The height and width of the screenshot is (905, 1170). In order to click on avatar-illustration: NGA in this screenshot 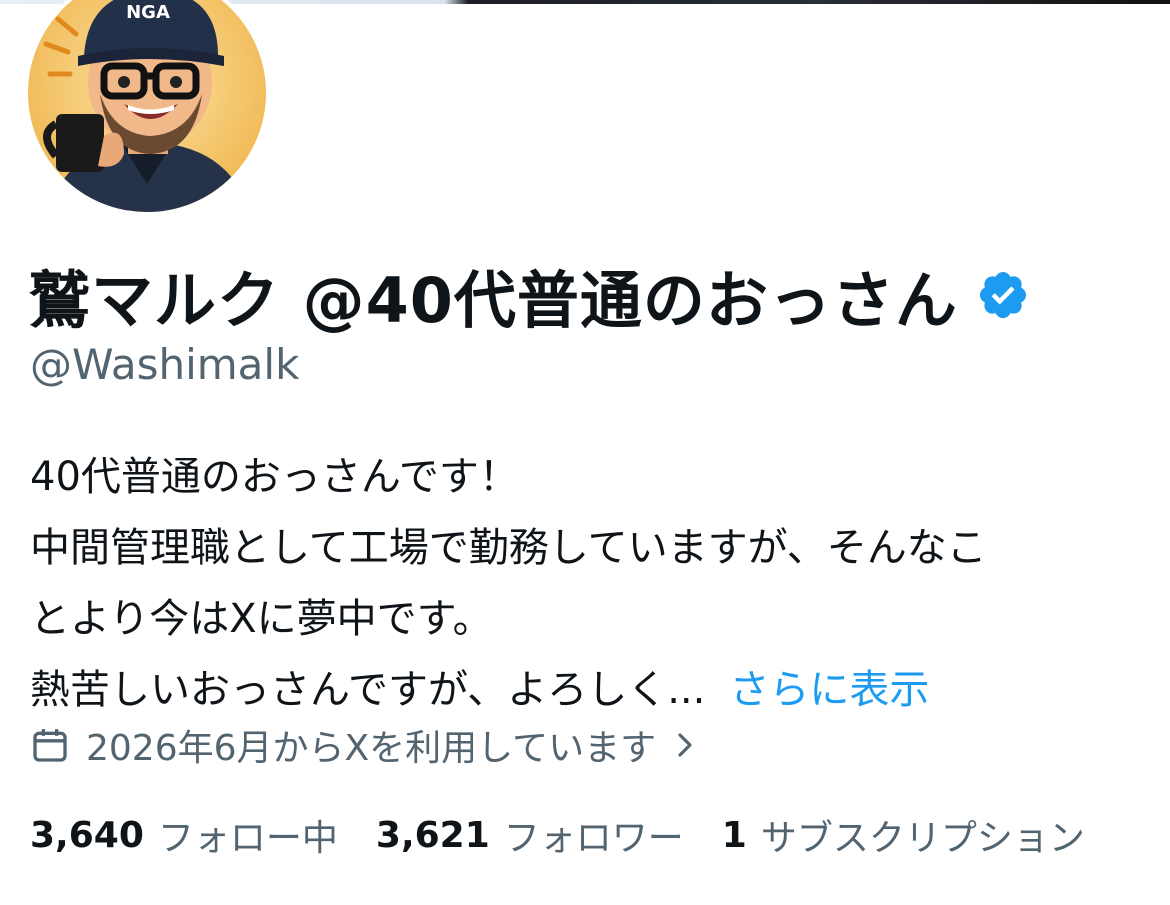, I will do `click(147, 106)`.